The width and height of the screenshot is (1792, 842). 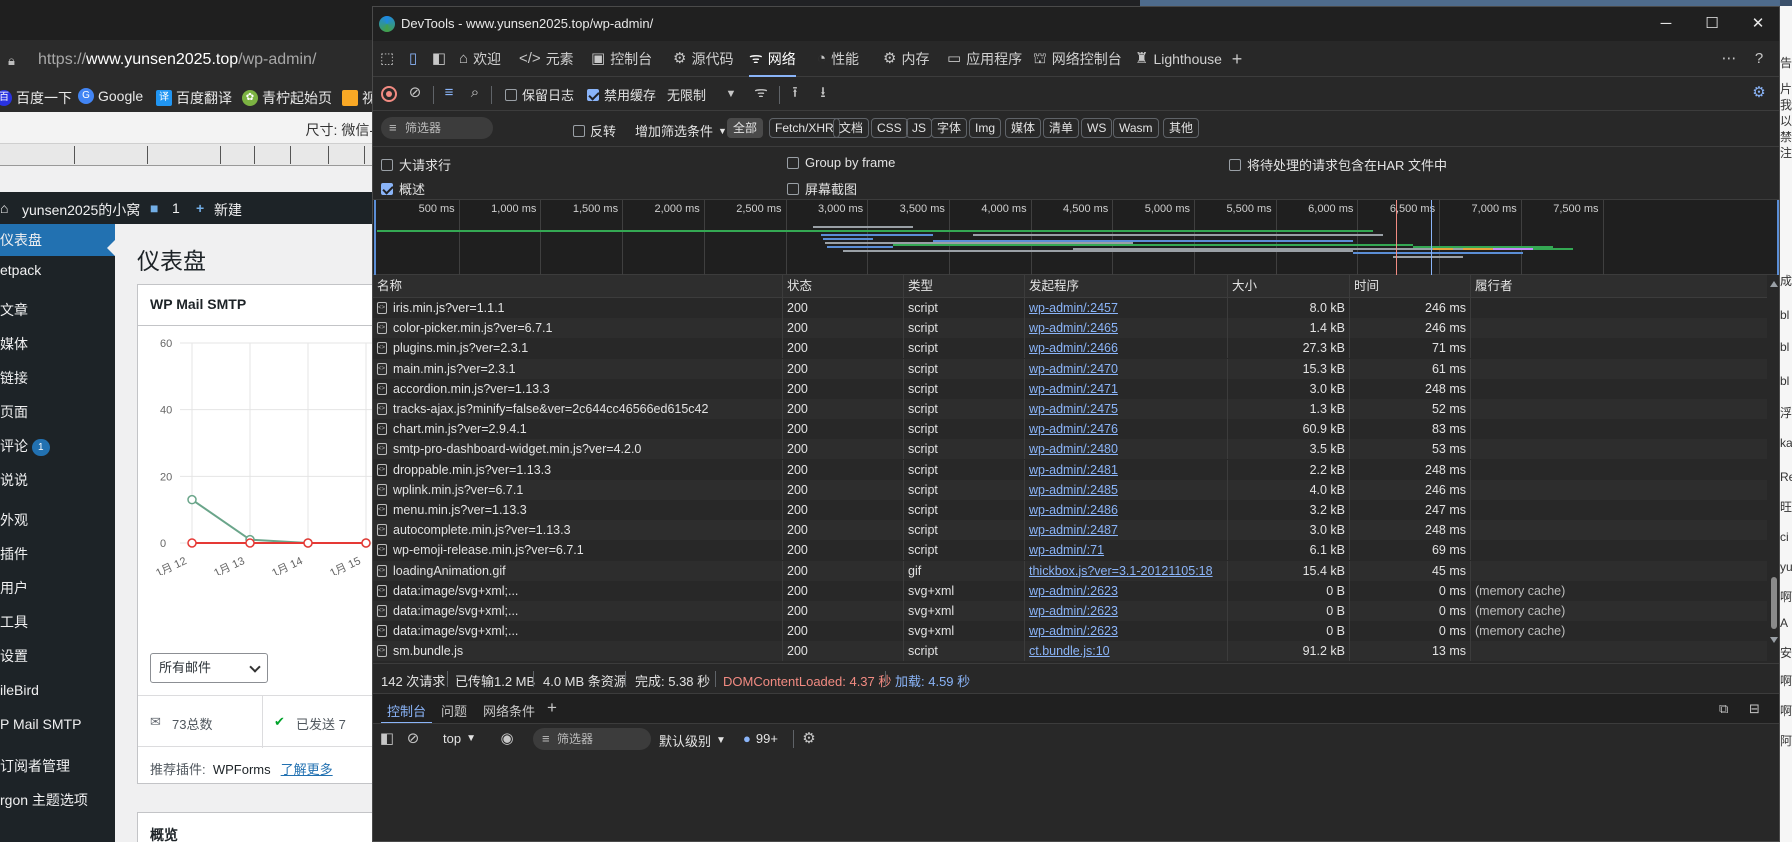 I want to click on cell-initiator: wp-admin/:2475, so click(x=1126, y=409).